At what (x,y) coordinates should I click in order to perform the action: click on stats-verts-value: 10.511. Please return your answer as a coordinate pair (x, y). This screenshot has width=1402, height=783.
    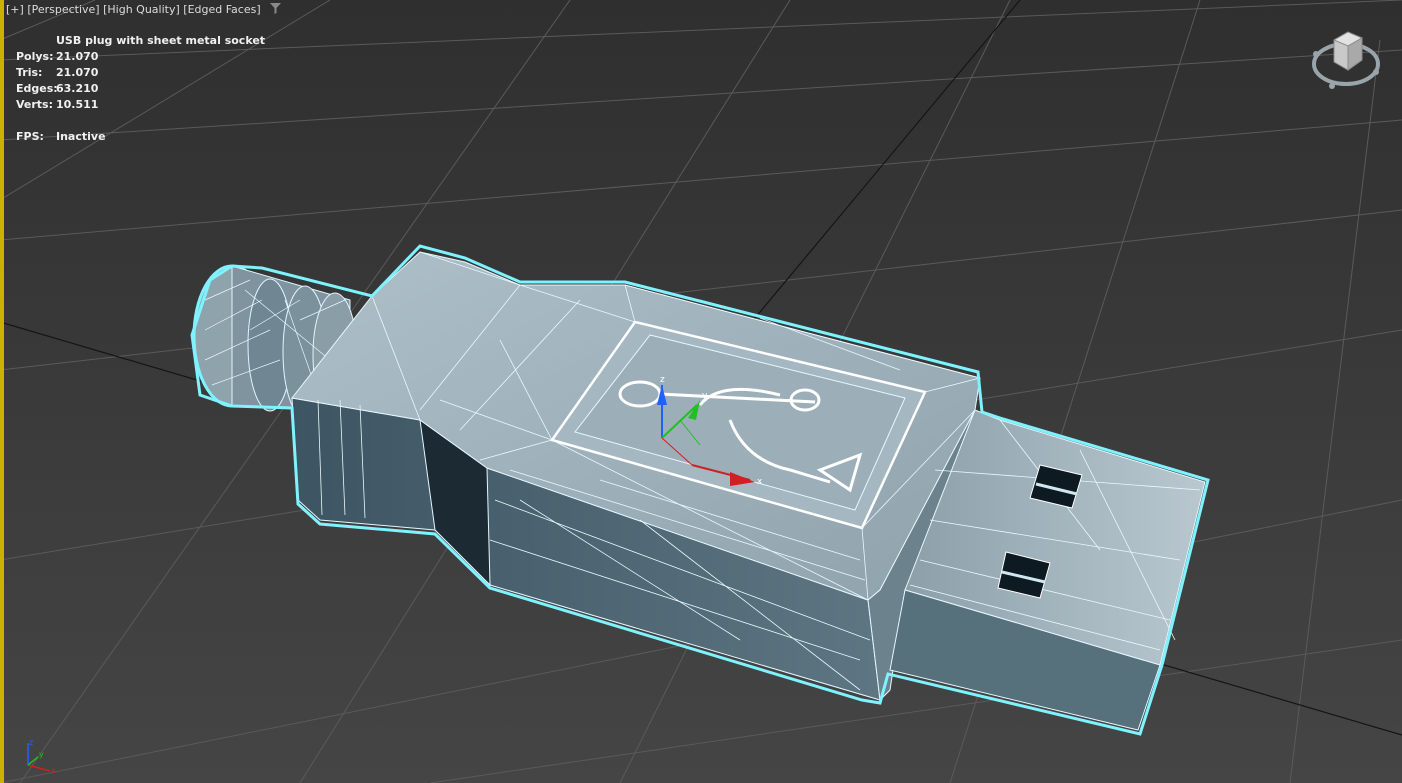
    Looking at the image, I should click on (77, 104).